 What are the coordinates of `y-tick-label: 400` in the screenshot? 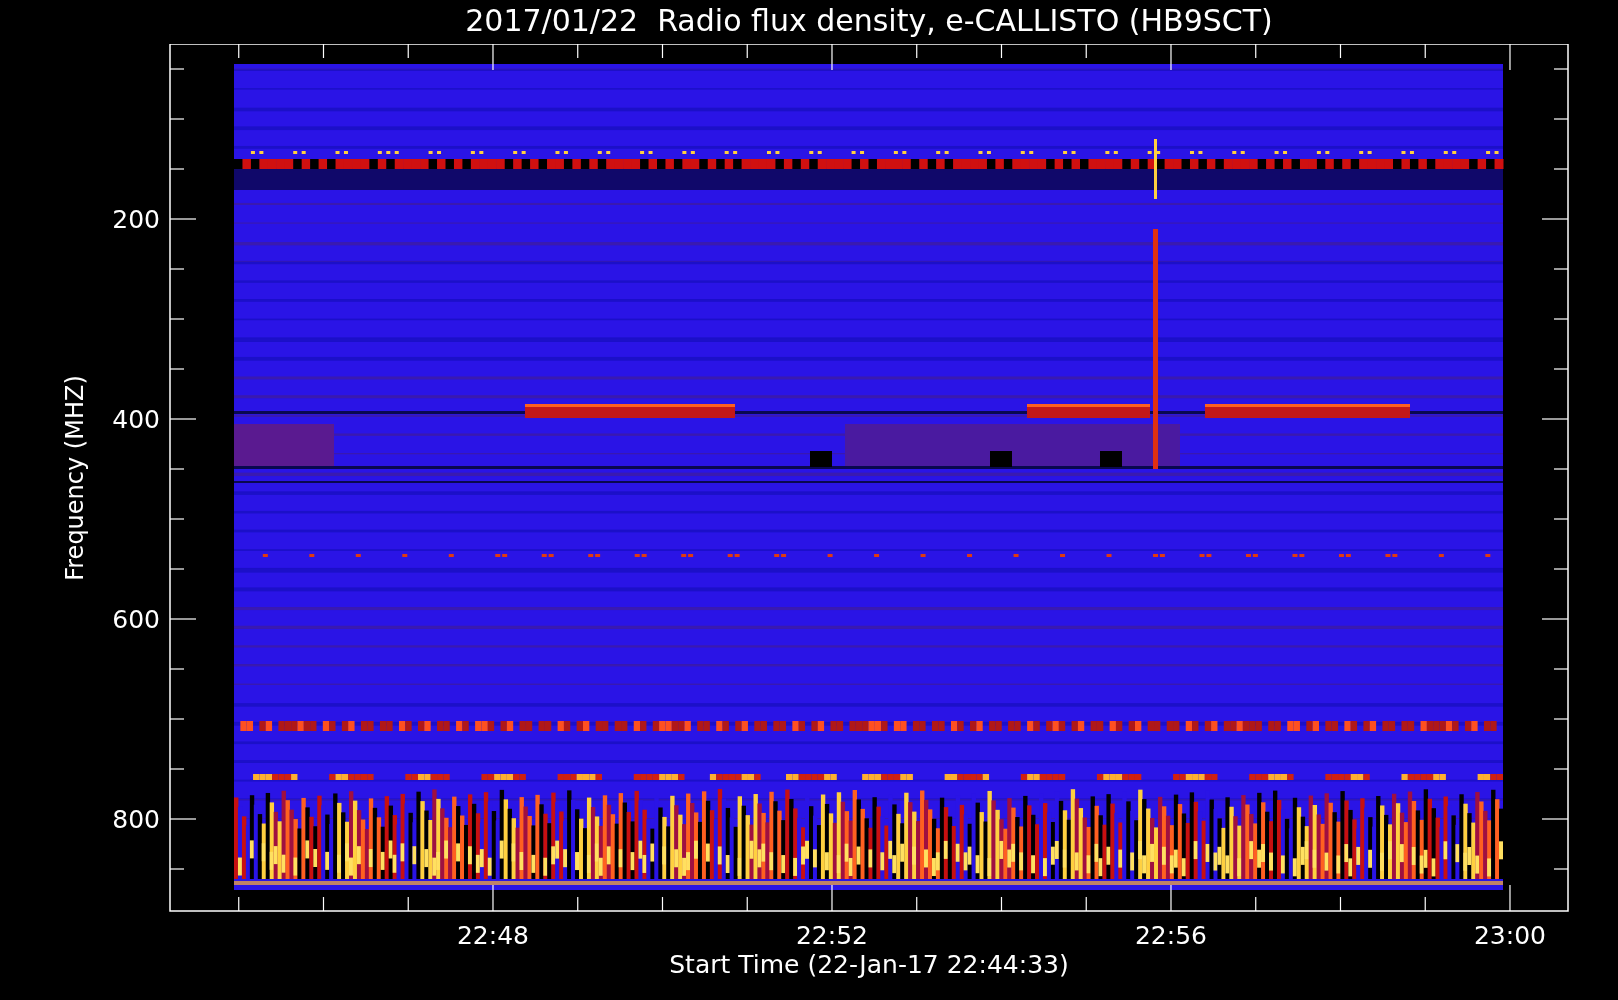 It's located at (136, 419).